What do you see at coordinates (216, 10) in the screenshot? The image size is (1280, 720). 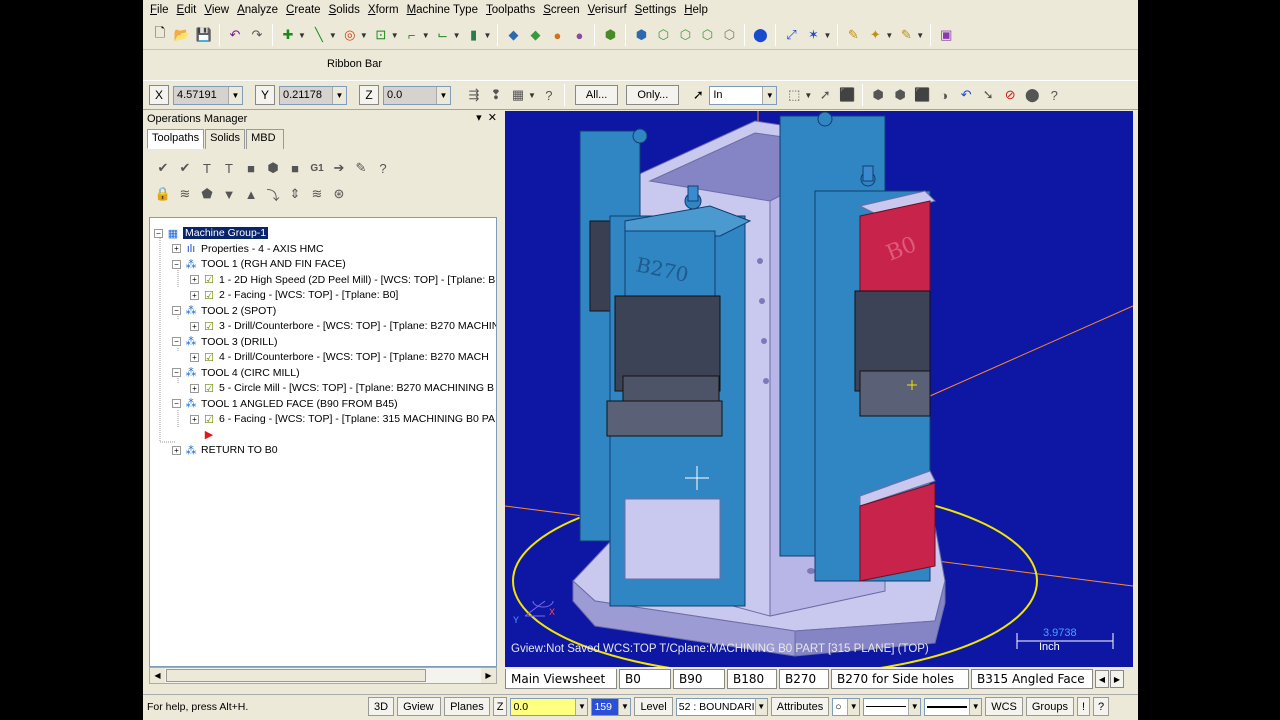 I see `menu-view: View` at bounding box center [216, 10].